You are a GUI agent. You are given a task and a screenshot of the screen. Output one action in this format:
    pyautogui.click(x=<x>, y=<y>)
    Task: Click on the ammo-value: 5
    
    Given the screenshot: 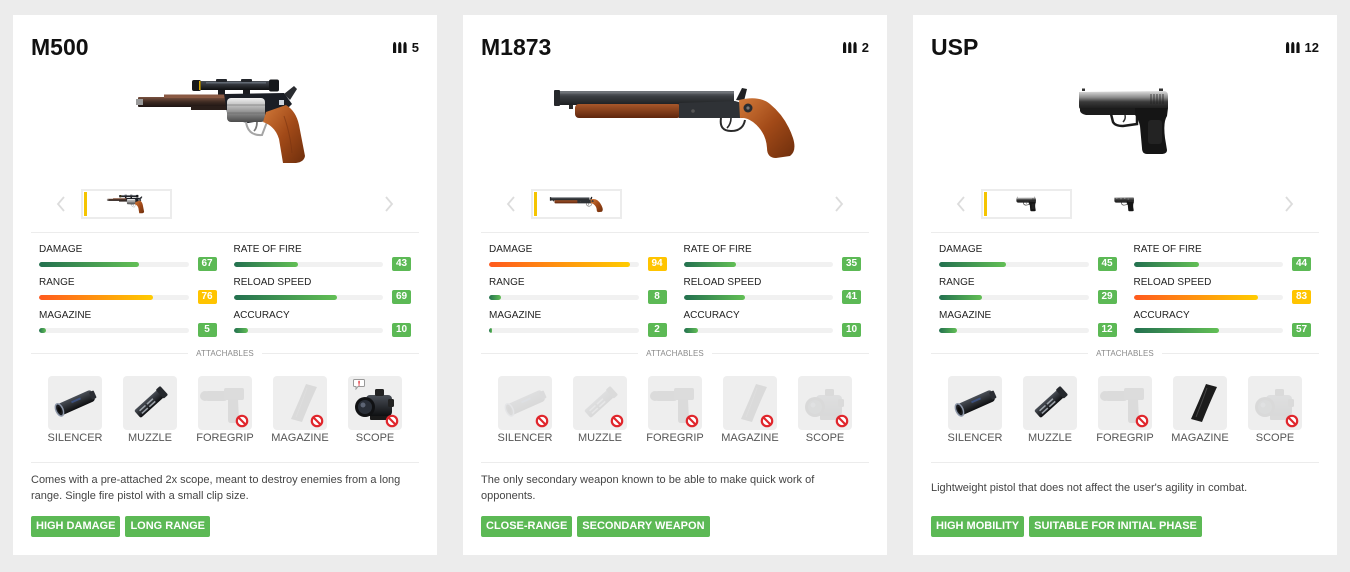 What is the action you would take?
    pyautogui.click(x=415, y=47)
    